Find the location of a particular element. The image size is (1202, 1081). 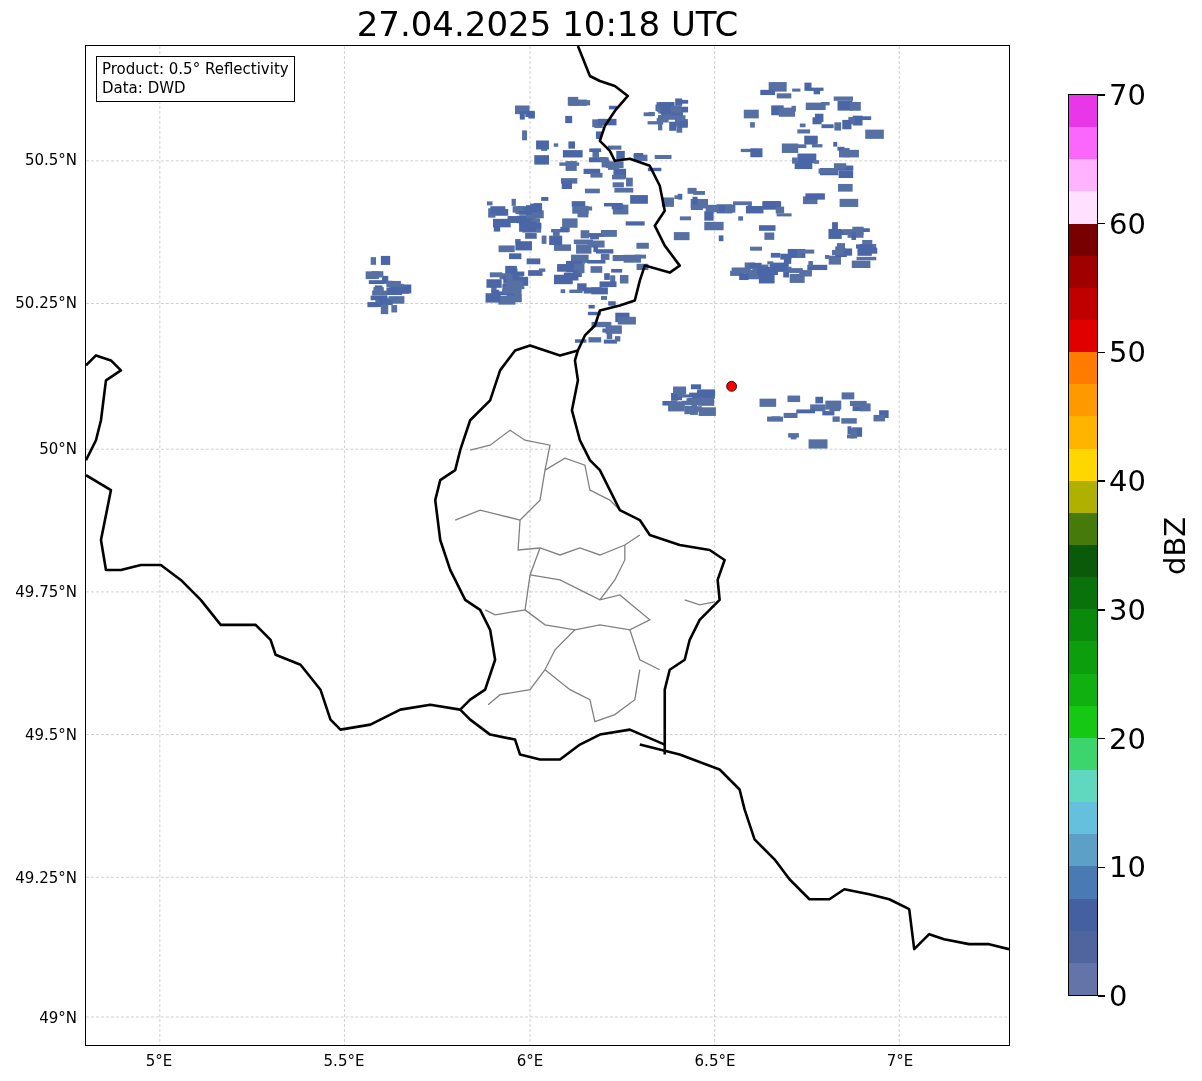

latitude-label: 50.25°N is located at coordinates (46, 303).